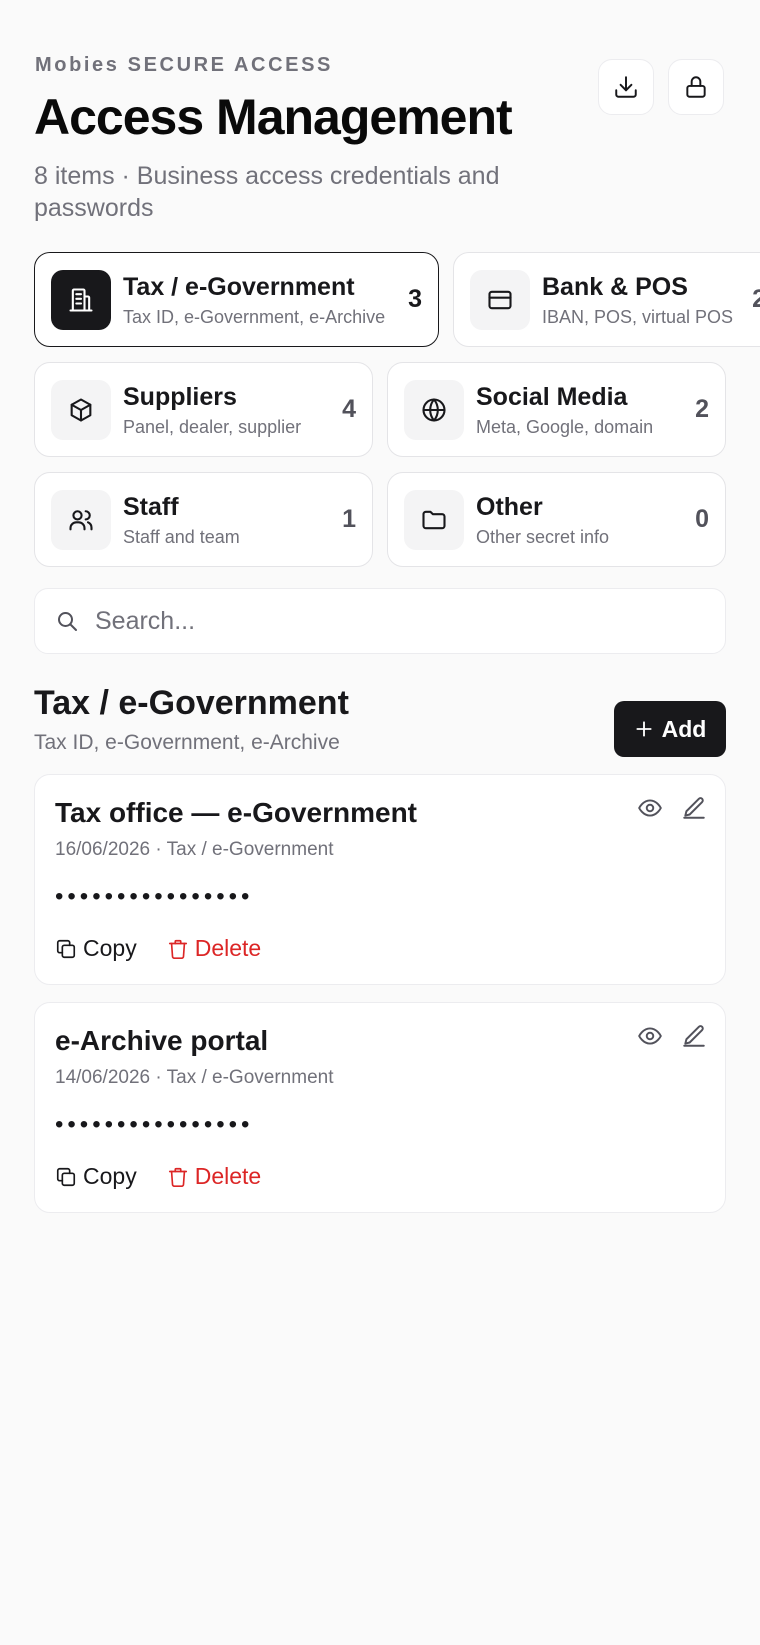 The width and height of the screenshot is (760, 1645). Describe the element at coordinates (187, 742) in the screenshot. I see `section-subtitle: Tax ID, e-Government, e-Archive` at that location.